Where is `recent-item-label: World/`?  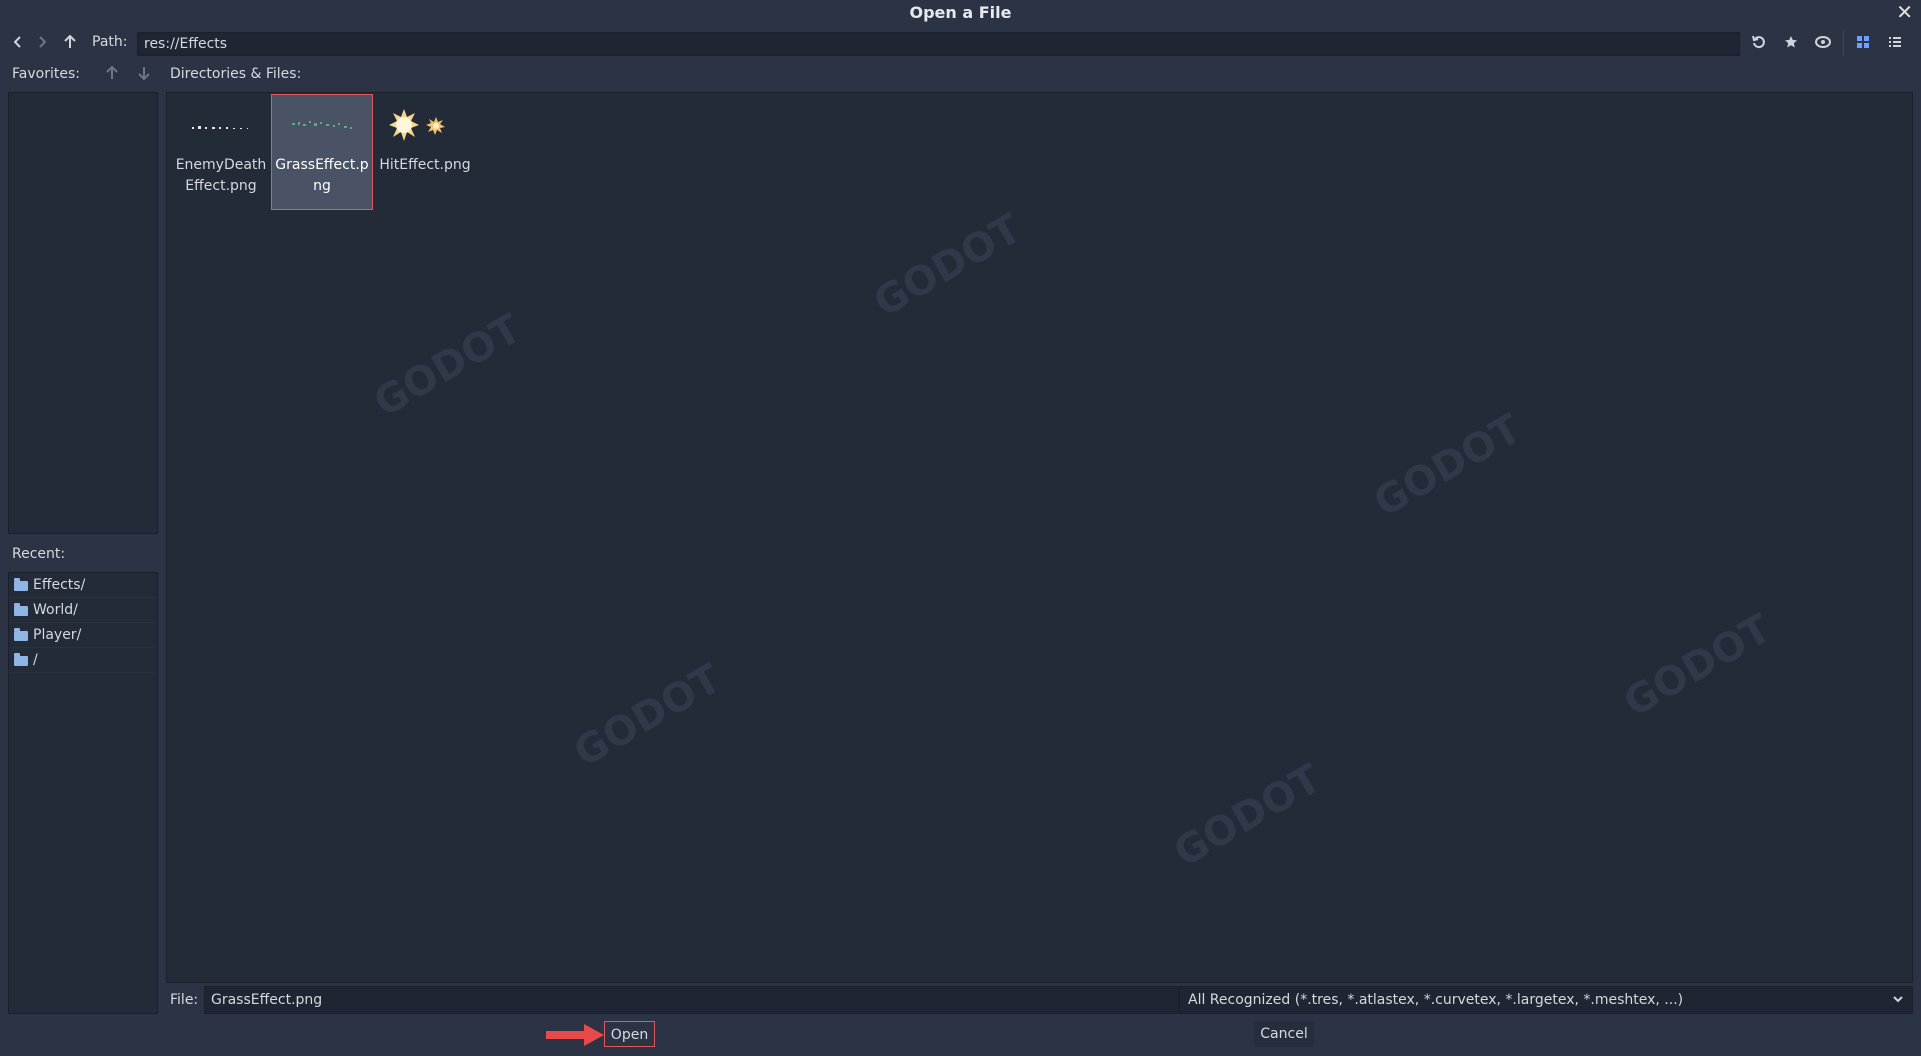
recent-item-label: World/ is located at coordinates (55, 610).